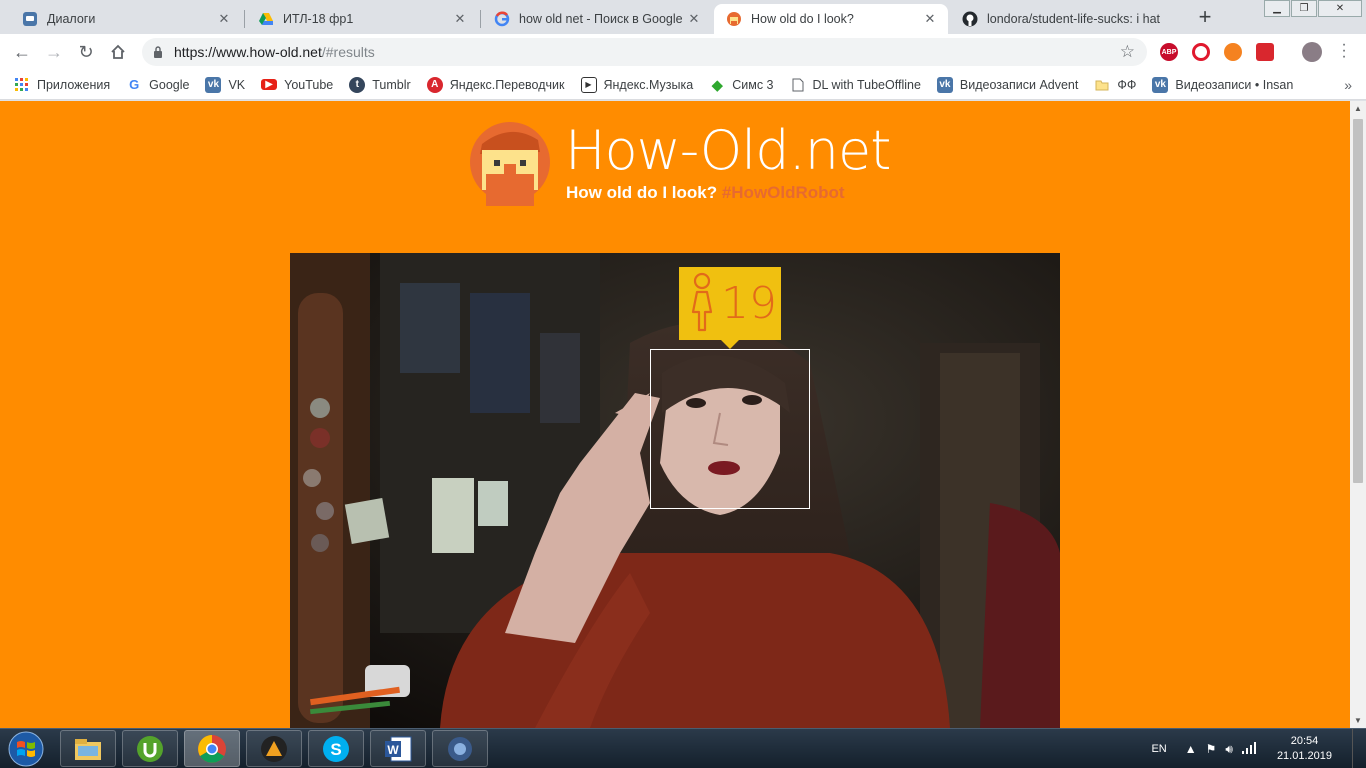 The image size is (1366, 768). Describe the element at coordinates (702, 303) in the screenshot. I see `female-icon` at that location.